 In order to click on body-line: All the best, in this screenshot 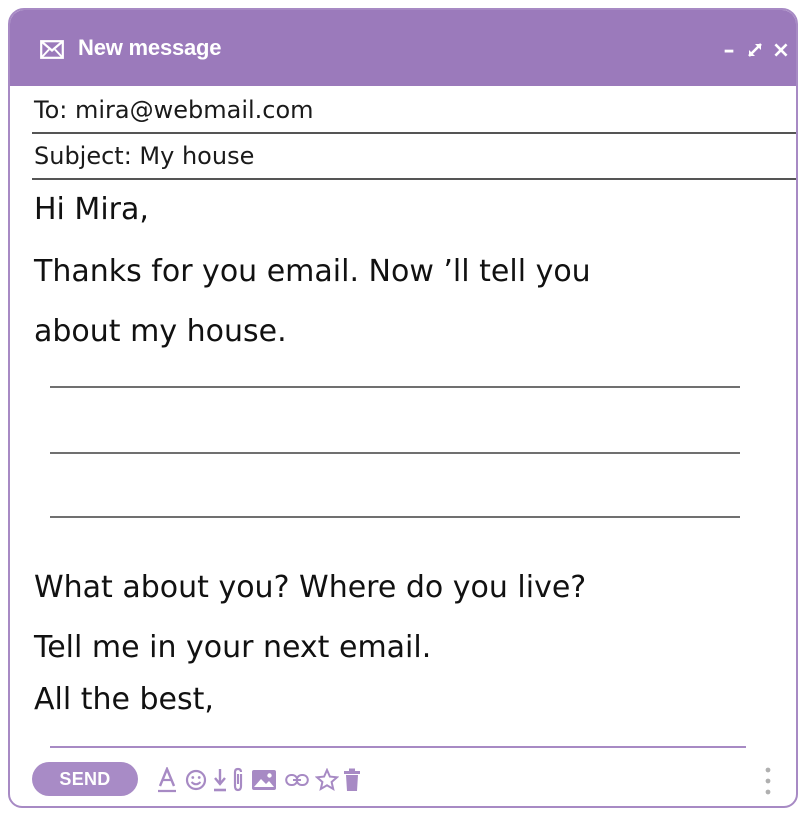, I will do `click(410, 699)`.